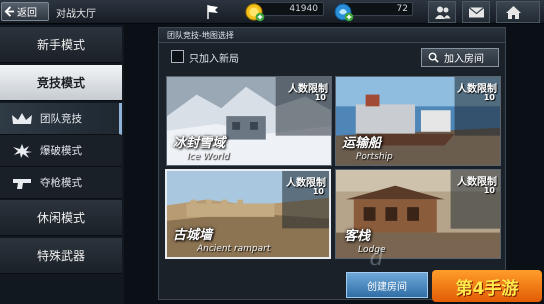  I want to click on map-card-ice-world: 人数限制 10 冰封雪域 Ice World, so click(249, 121).